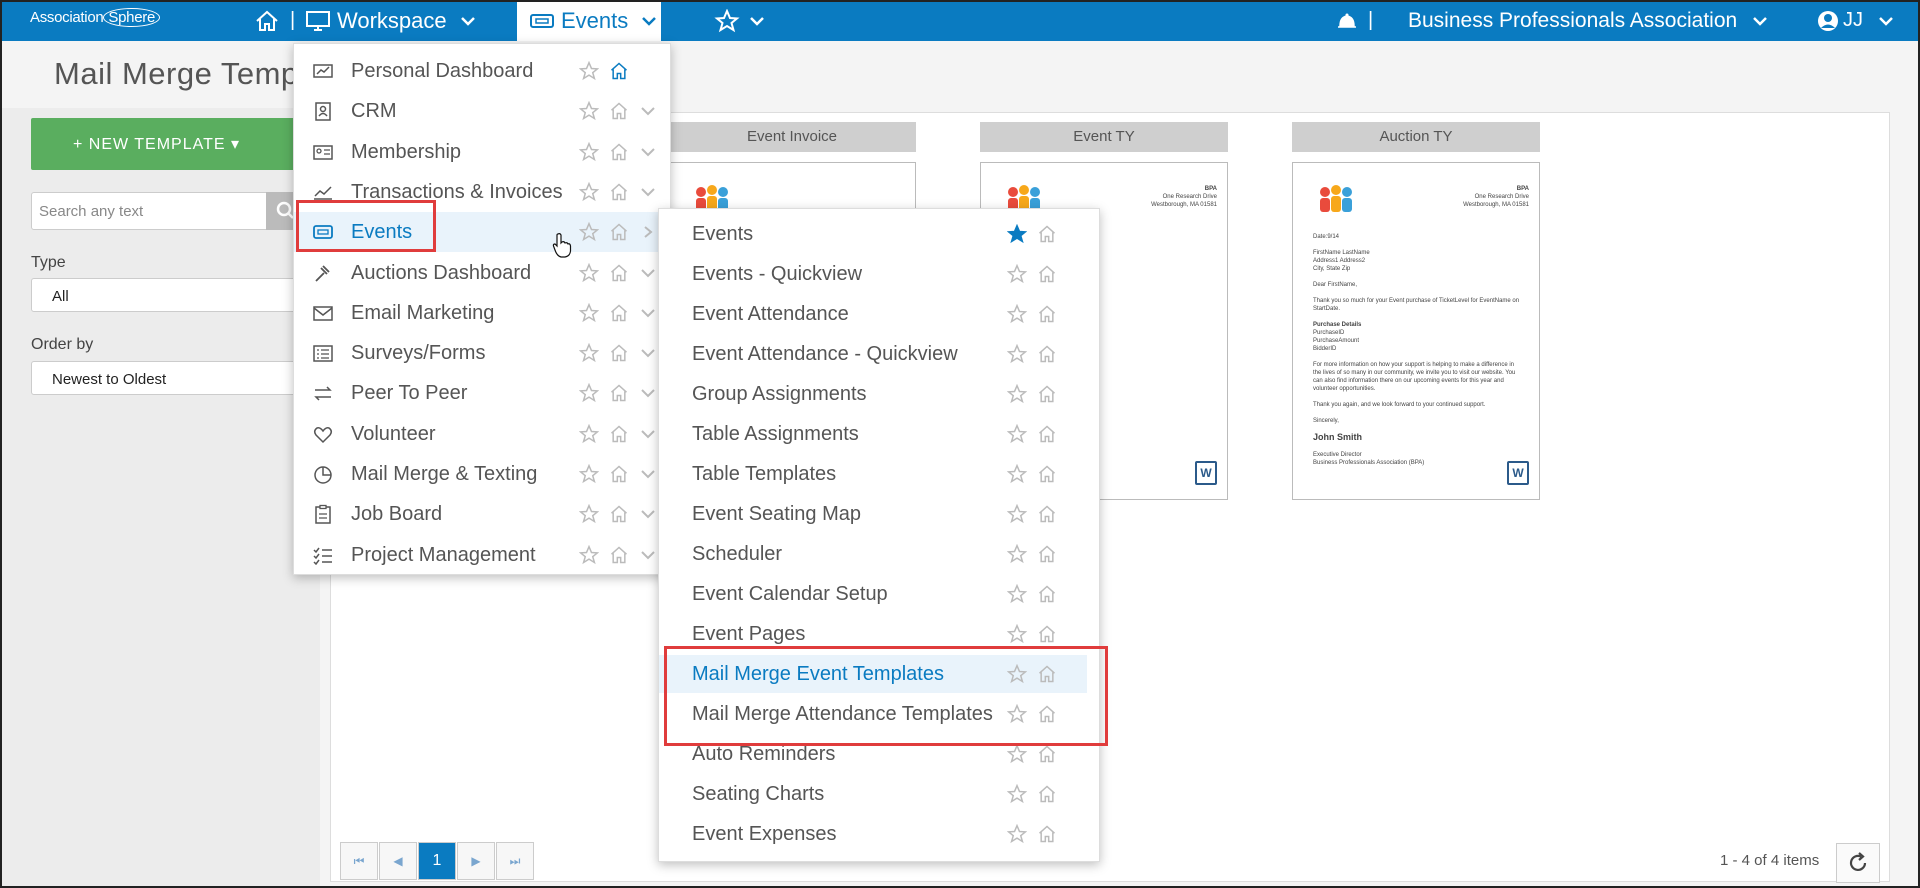 The height and width of the screenshot is (888, 1920). I want to click on refresh-button, so click(1858, 863).